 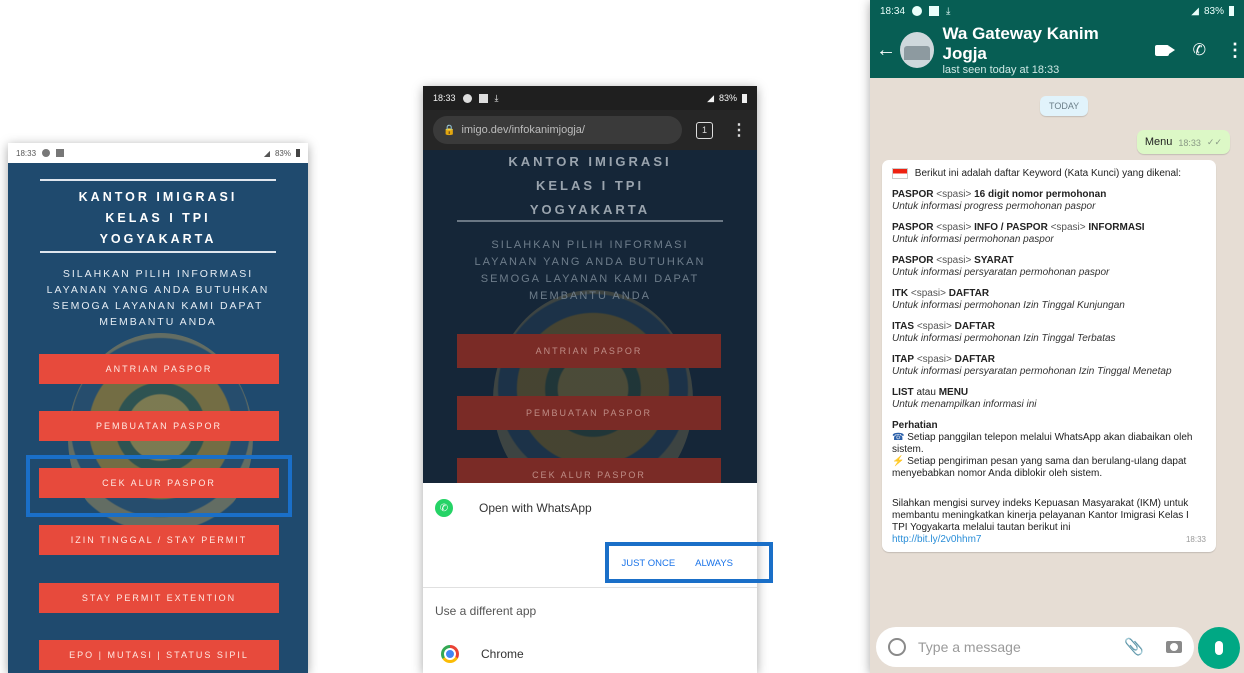 What do you see at coordinates (1001, 70) in the screenshot?
I see `last-seen: last seen today at 18:33` at bounding box center [1001, 70].